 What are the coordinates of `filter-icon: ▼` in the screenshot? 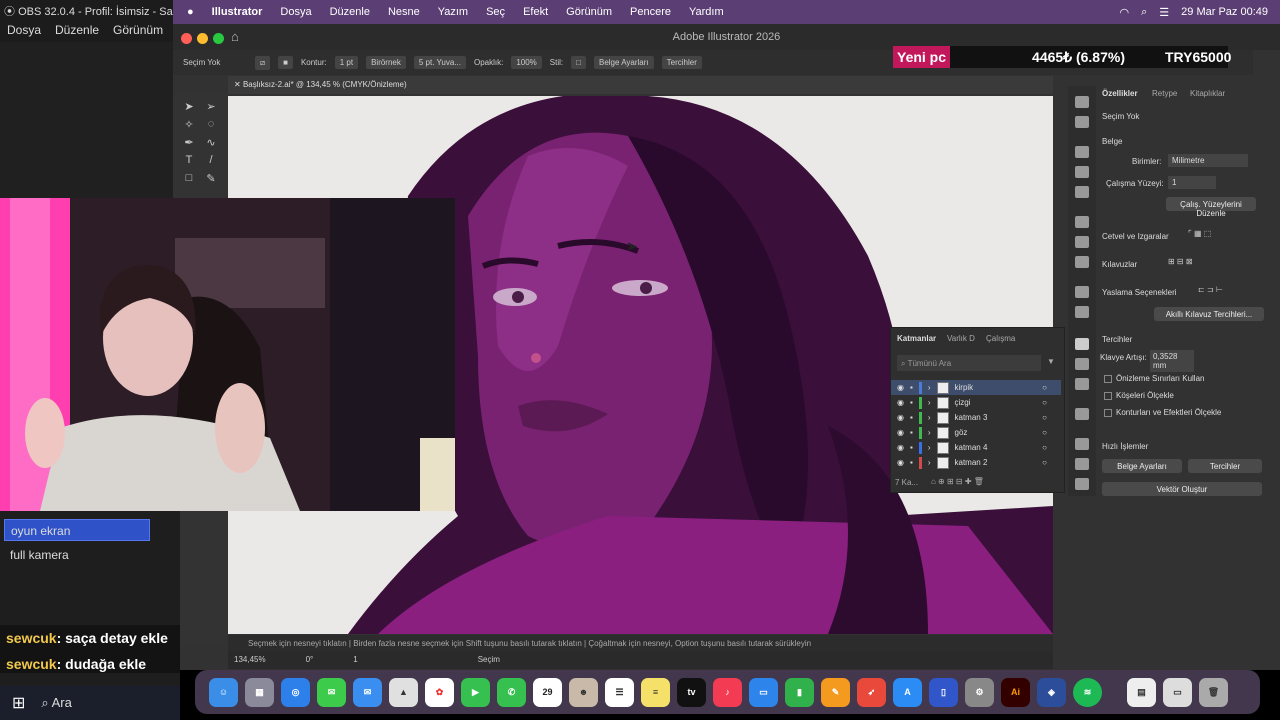 It's located at (1051, 361).